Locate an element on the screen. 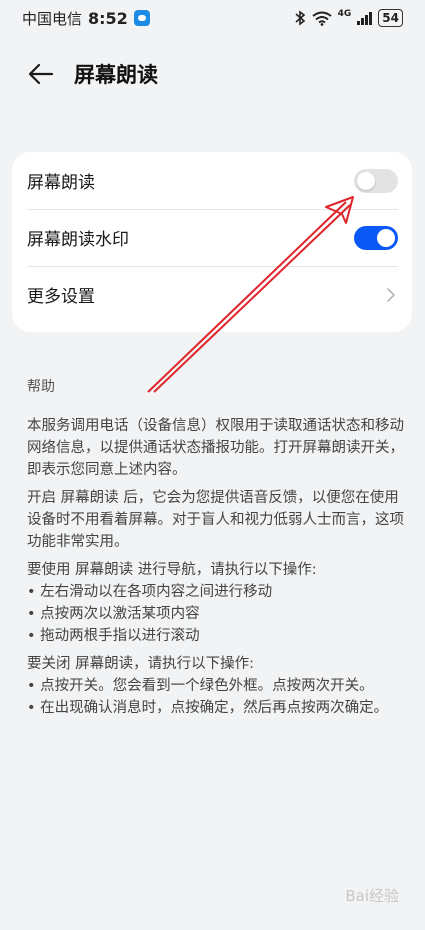 The width and height of the screenshot is (425, 930). wifi-icon is located at coordinates (322, 18).